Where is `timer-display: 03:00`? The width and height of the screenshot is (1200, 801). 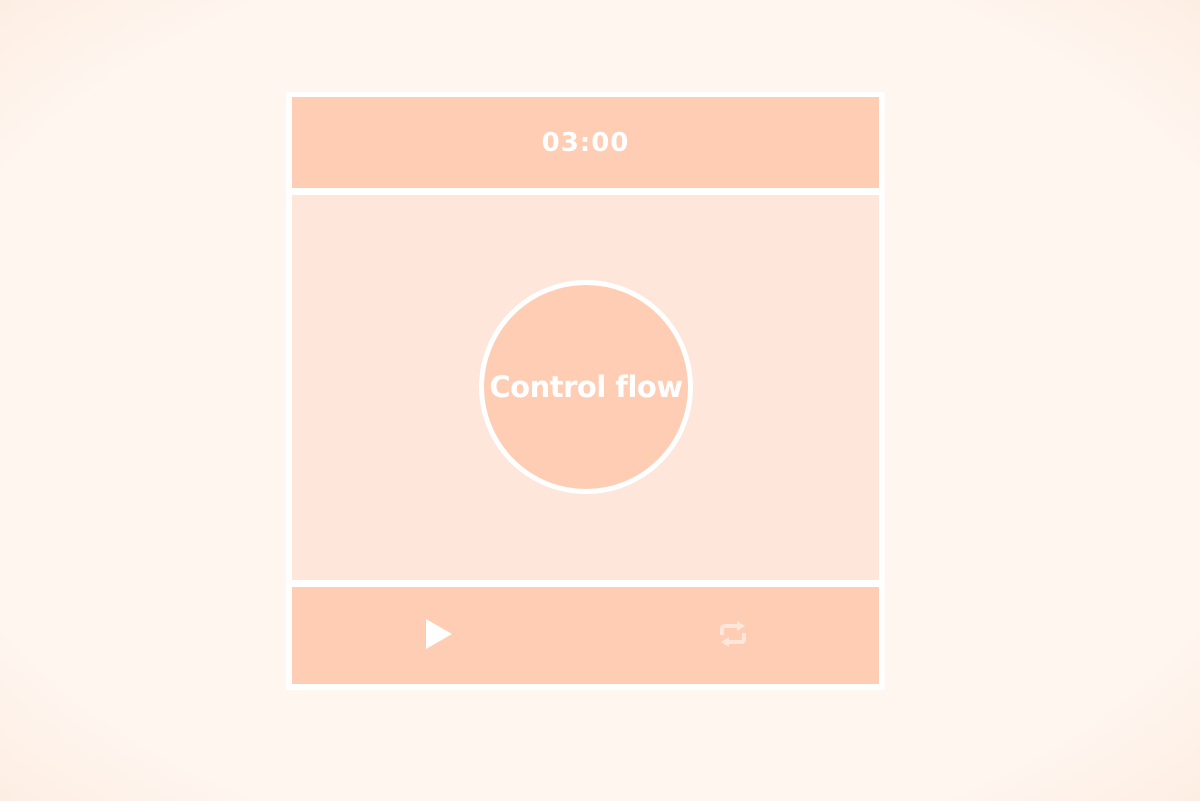
timer-display: 03:00 is located at coordinates (585, 142).